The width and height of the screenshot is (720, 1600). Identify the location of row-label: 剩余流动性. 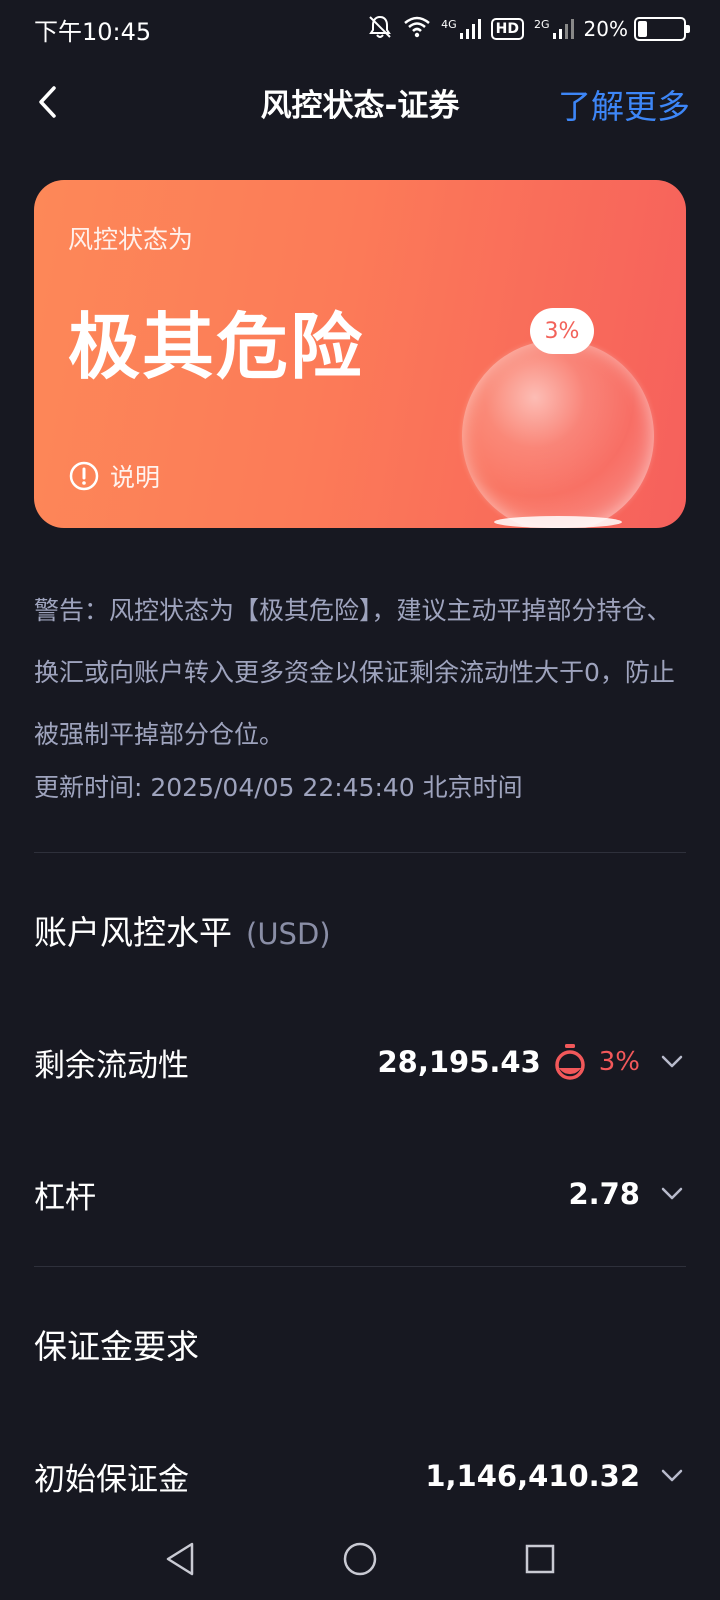
(111, 1065).